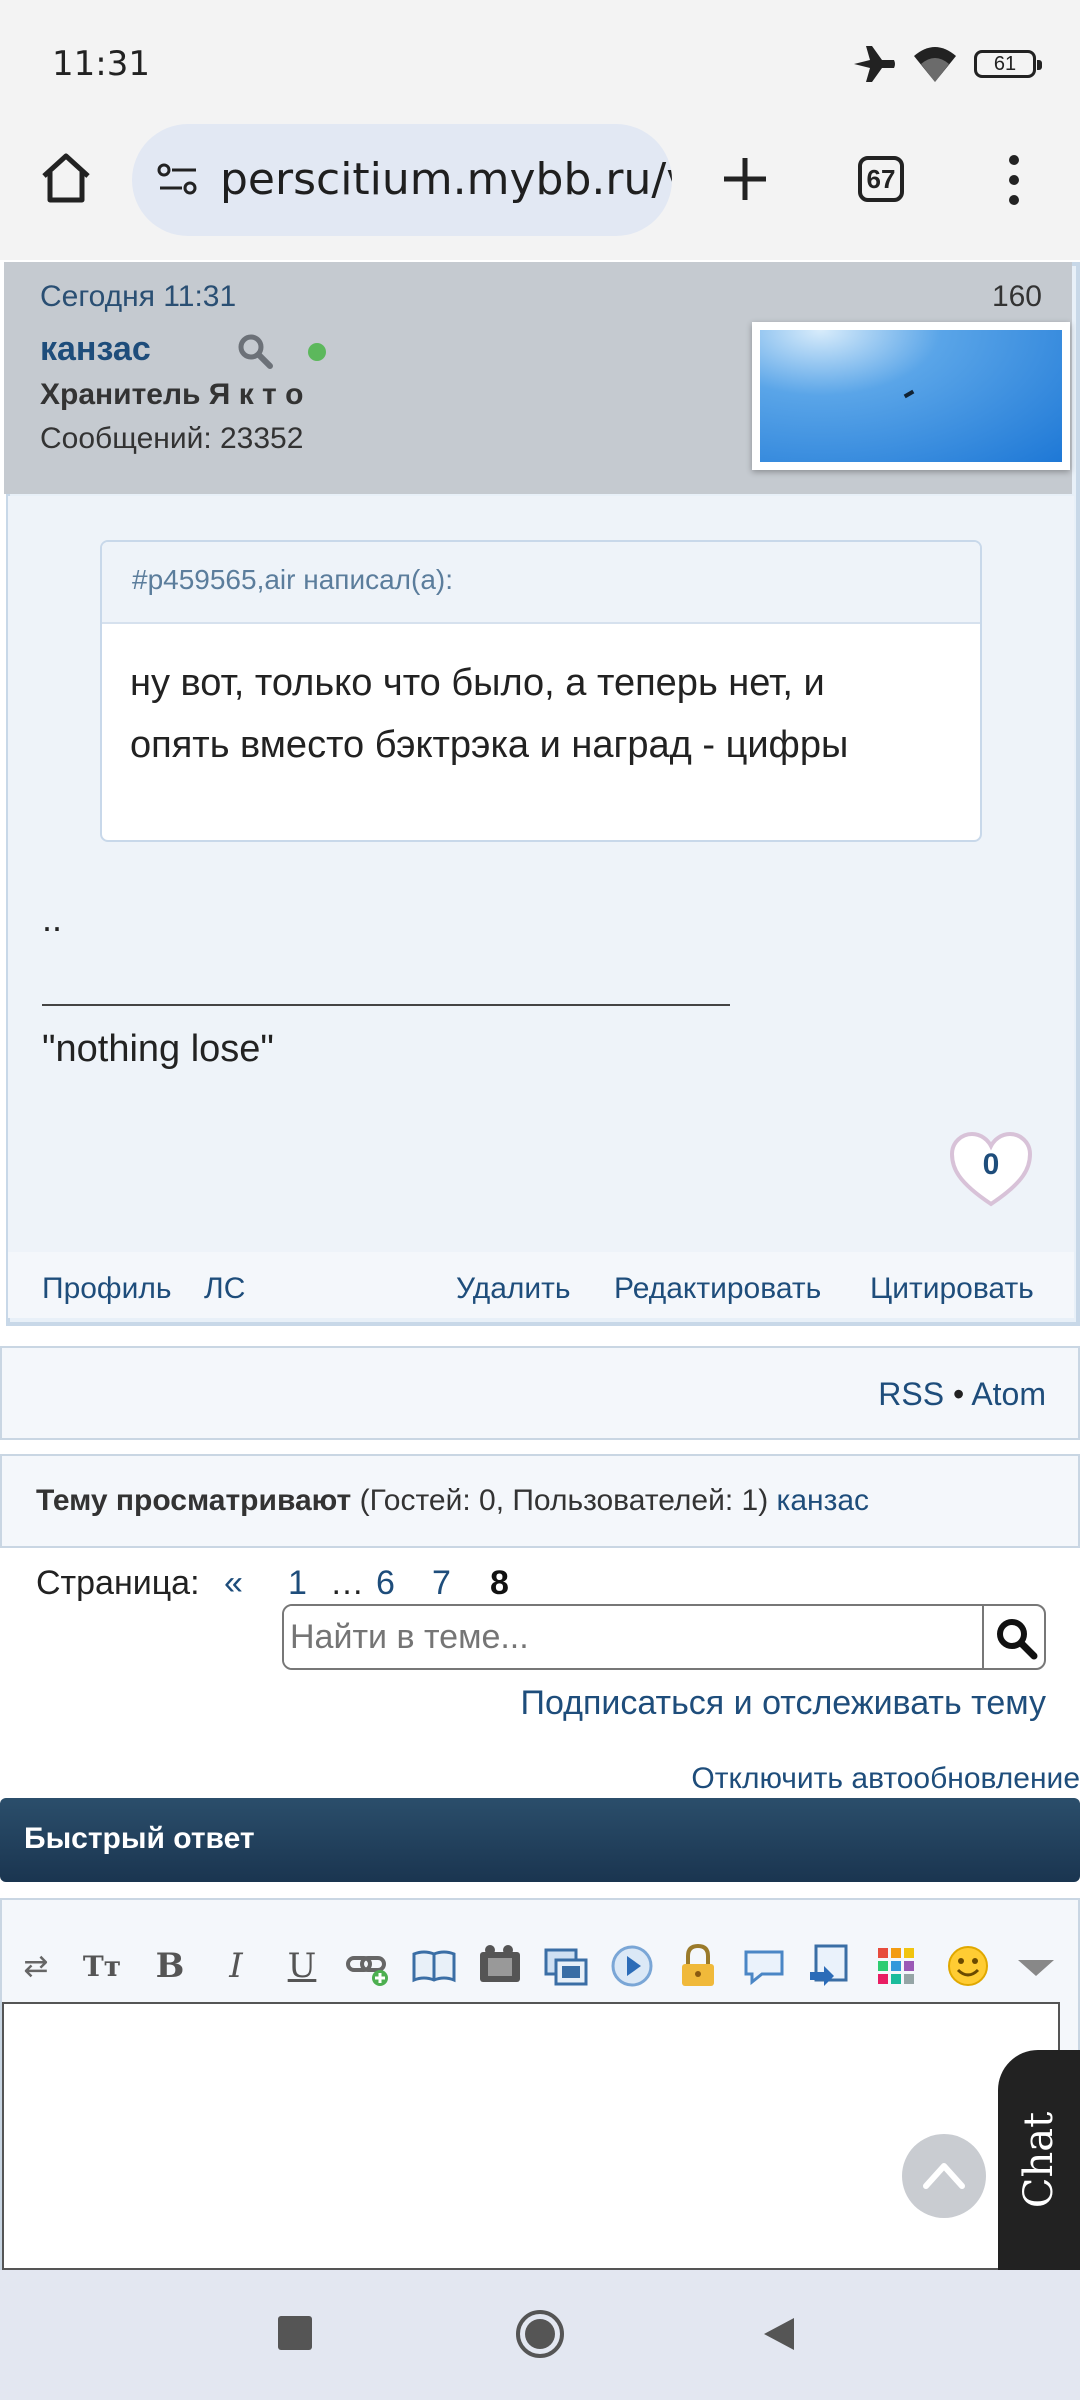  Describe the element at coordinates (1017, 297) in the screenshot. I see `post-number: 160` at that location.